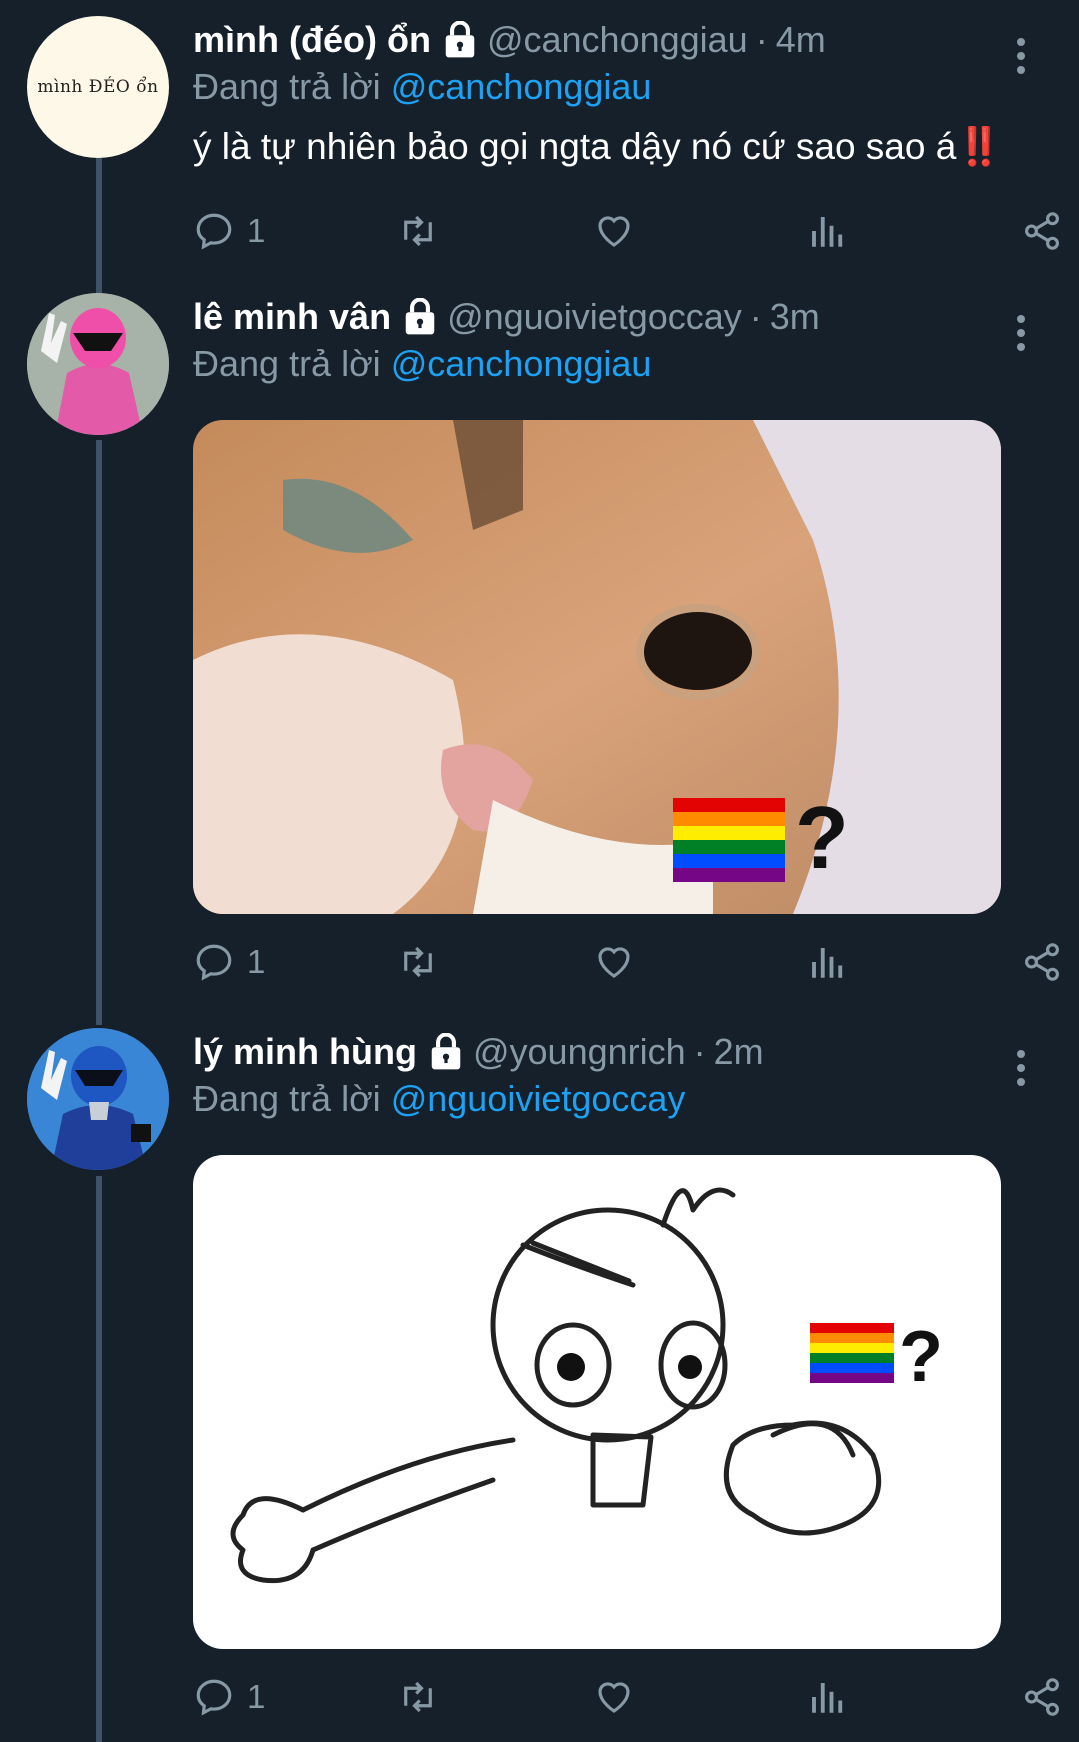 The width and height of the screenshot is (1079, 1742). Describe the element at coordinates (979, 146) in the screenshot. I see `double-exclamation-emoji: ‼️` at that location.